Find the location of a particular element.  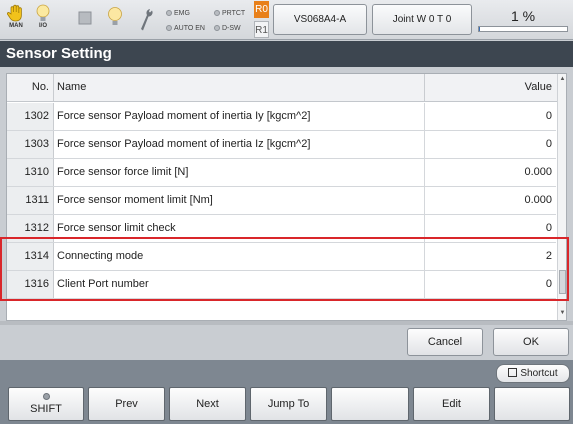

scroll-down-icon: ▼ is located at coordinates (562, 313).